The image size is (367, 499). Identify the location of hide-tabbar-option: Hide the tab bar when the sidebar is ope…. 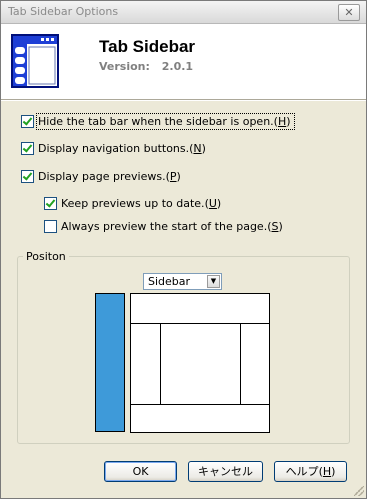
(158, 121).